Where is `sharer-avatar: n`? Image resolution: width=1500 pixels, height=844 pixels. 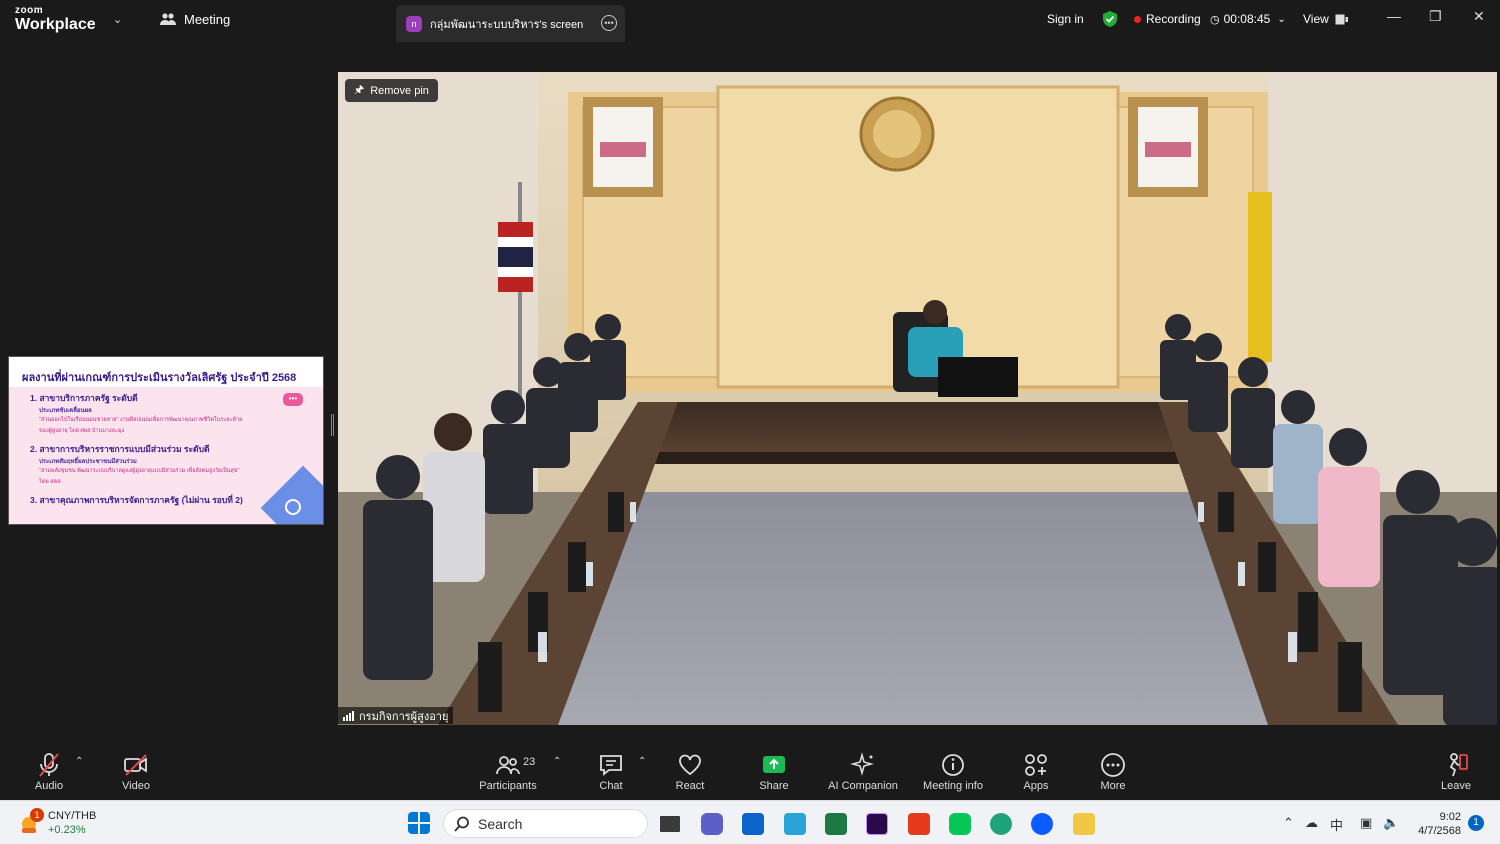 sharer-avatar: n is located at coordinates (414, 23).